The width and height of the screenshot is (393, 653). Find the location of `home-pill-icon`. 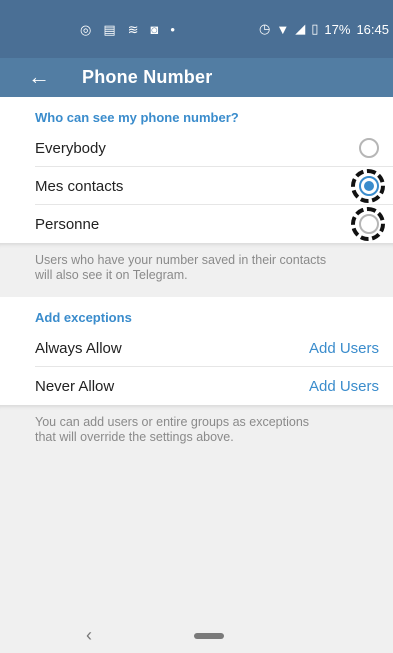

home-pill-icon is located at coordinates (209, 636).